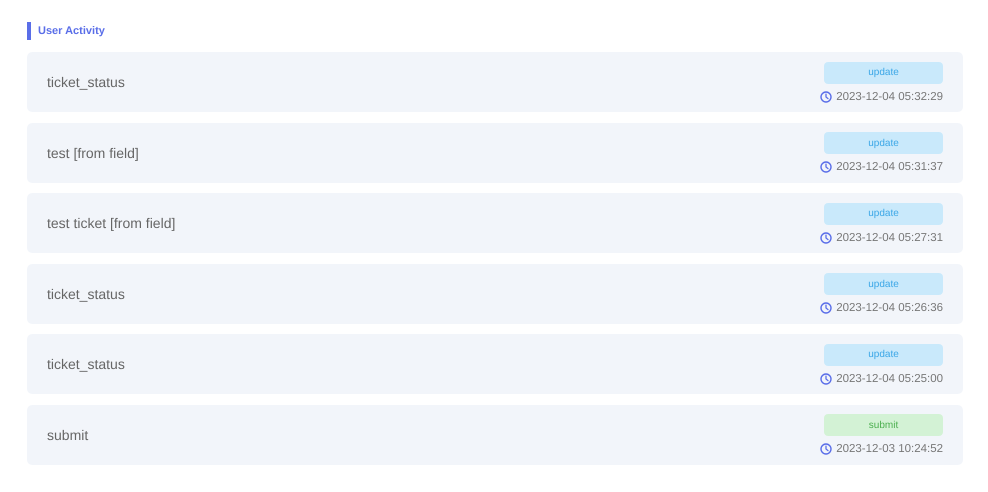 The width and height of the screenshot is (988, 492). What do you see at coordinates (889, 238) in the screenshot?
I see `activity-time: 2023-12-04 05:27:31` at bounding box center [889, 238].